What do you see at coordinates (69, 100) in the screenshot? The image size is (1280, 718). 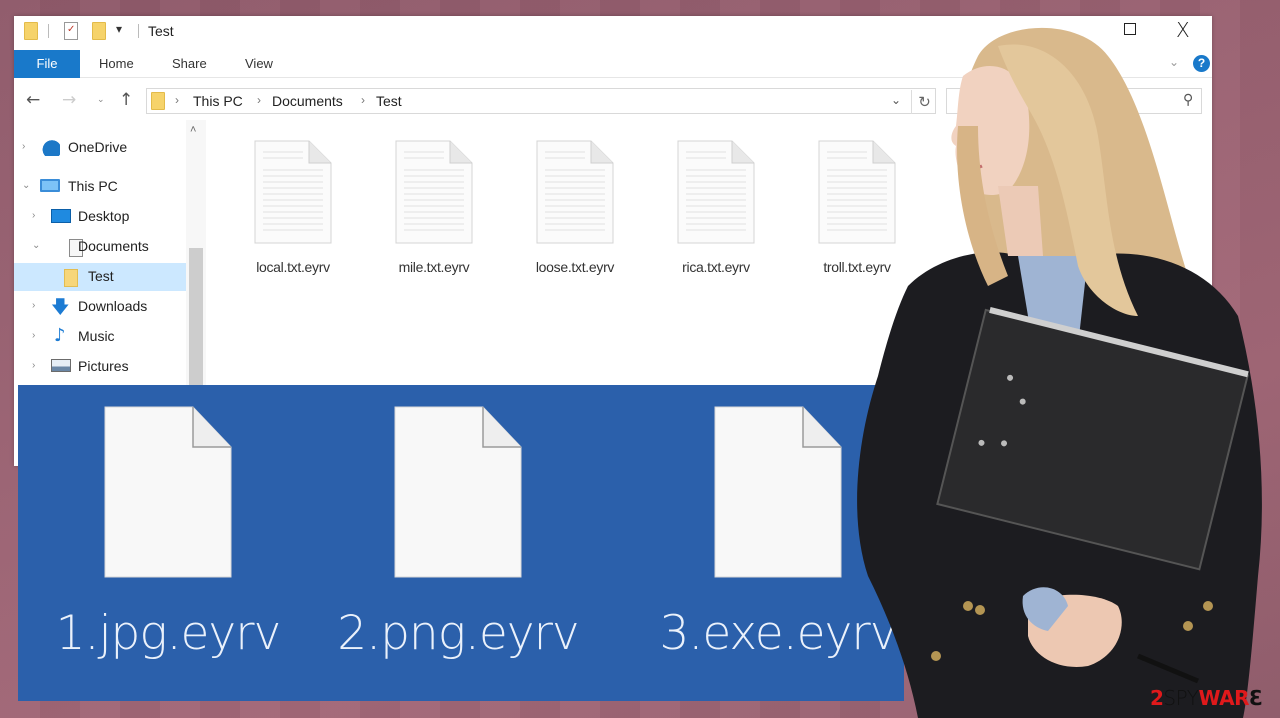 I see `forward-button: →` at bounding box center [69, 100].